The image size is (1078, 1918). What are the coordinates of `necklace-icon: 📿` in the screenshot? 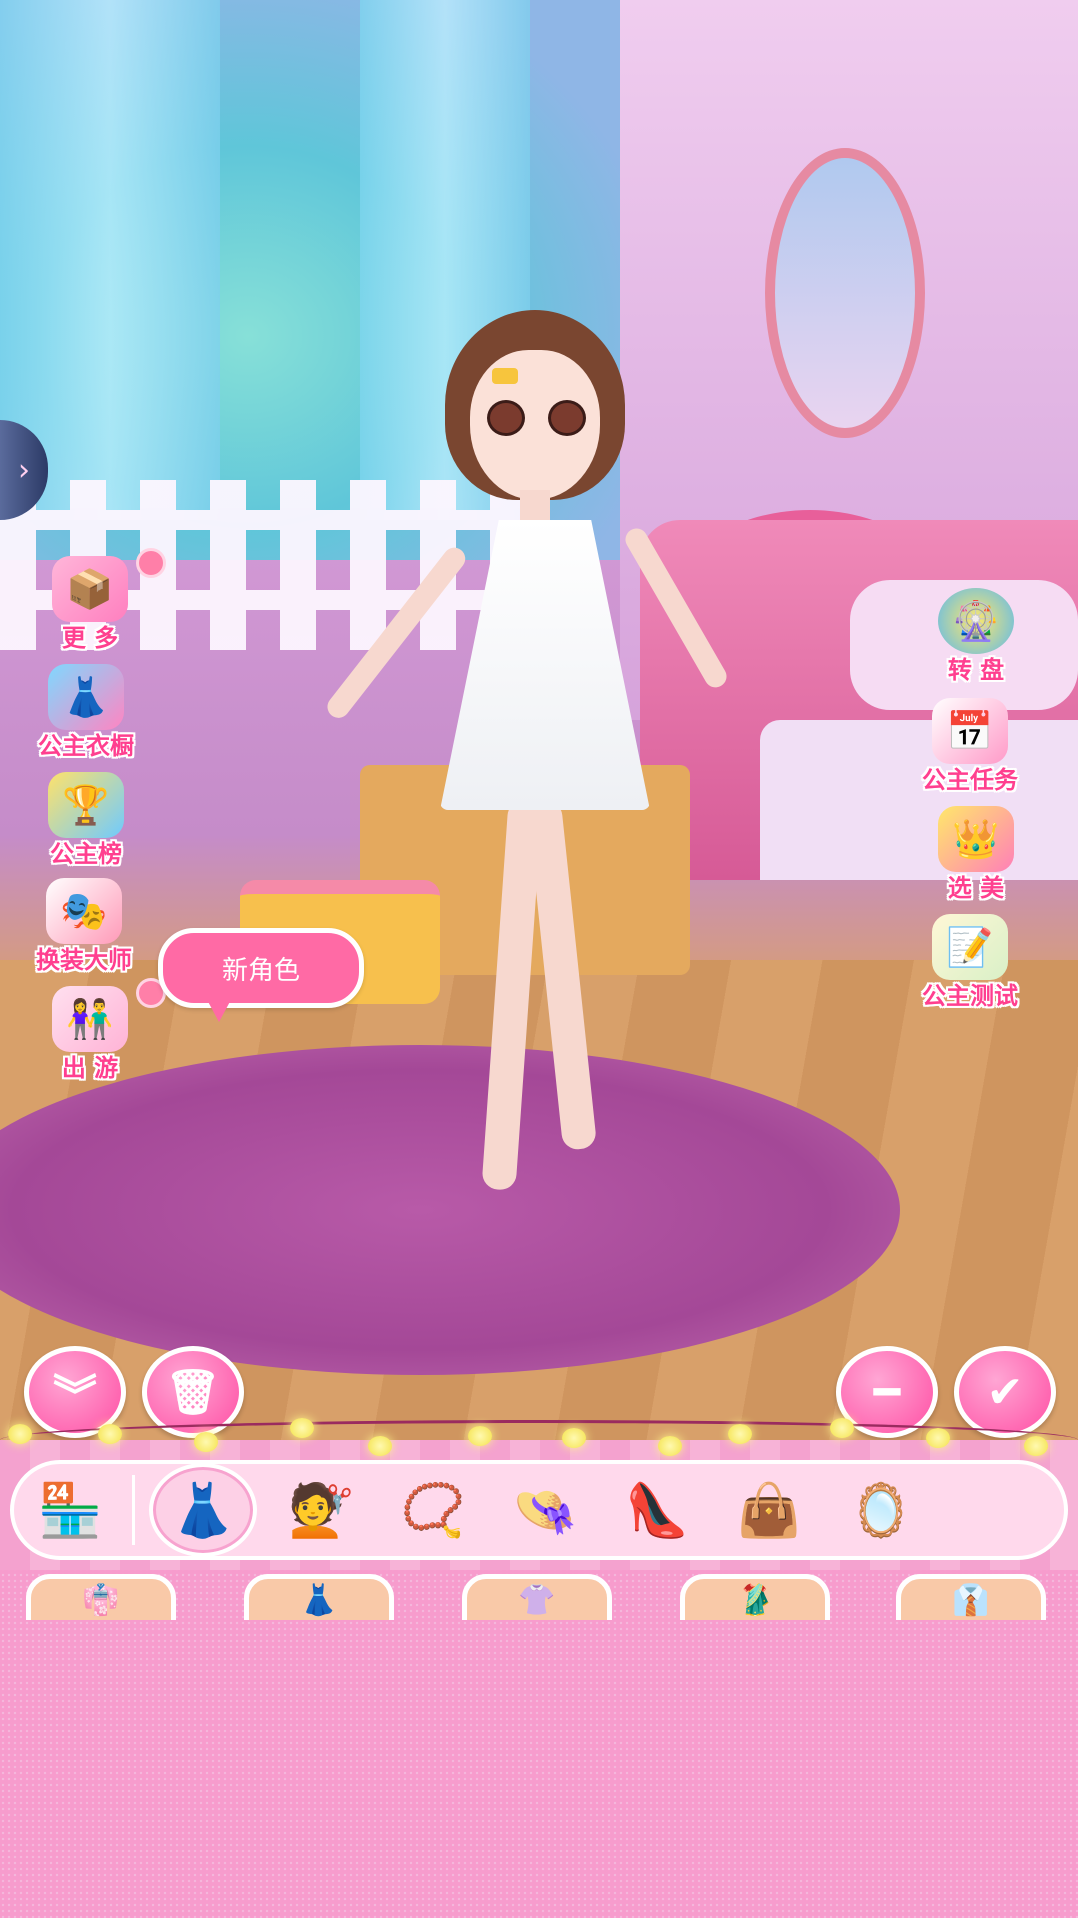 It's located at (433, 1510).